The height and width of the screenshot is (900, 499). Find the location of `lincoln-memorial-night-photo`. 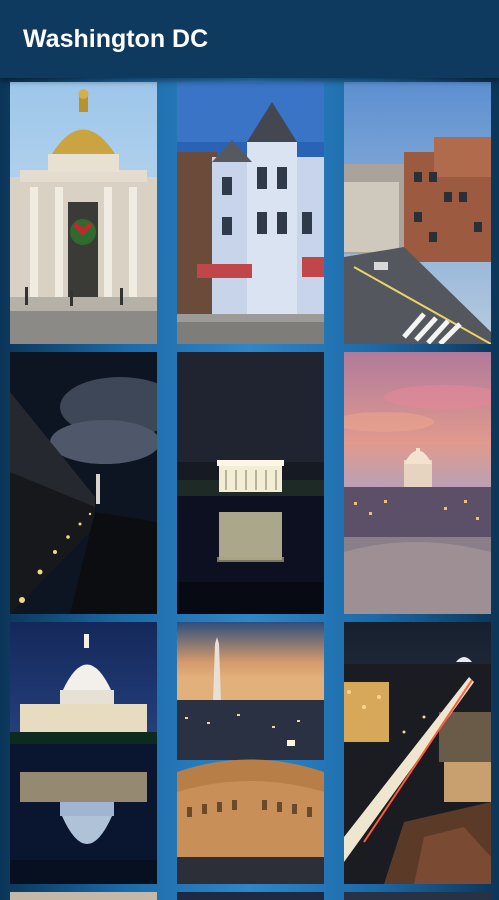

lincoln-memorial-night-photo is located at coordinates (250, 483).